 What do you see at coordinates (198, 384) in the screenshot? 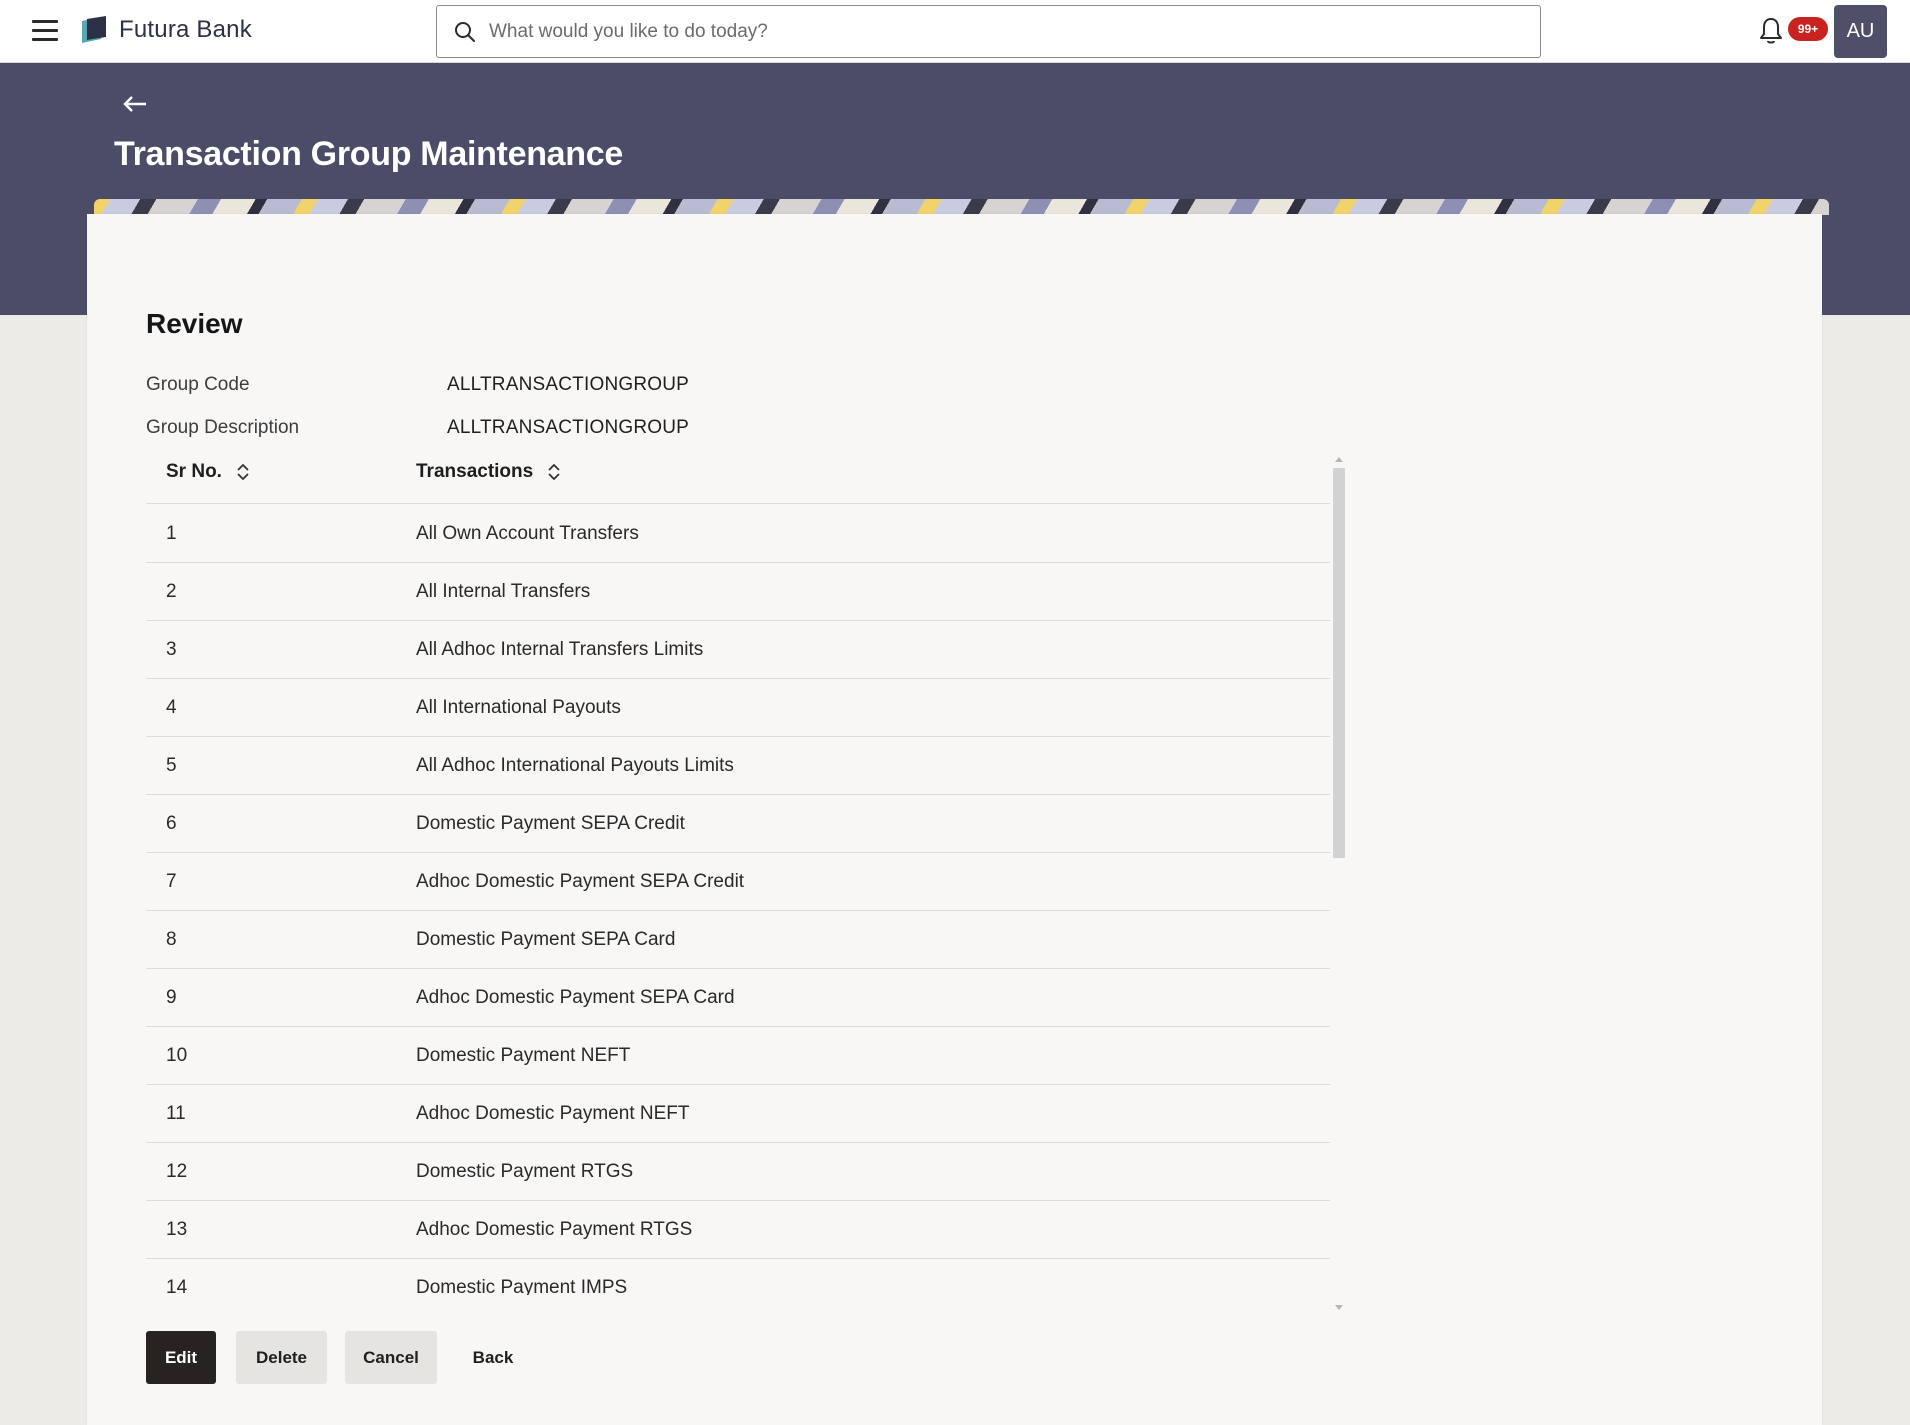
I see `group-code-label: Group Code` at bounding box center [198, 384].